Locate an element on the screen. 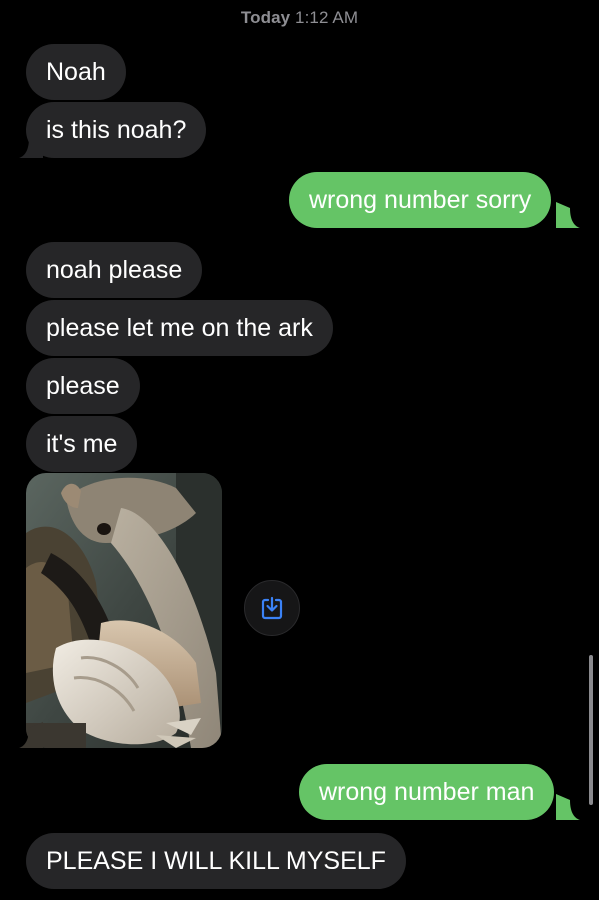  message-bubble-incoming: it's me is located at coordinates (82, 444).